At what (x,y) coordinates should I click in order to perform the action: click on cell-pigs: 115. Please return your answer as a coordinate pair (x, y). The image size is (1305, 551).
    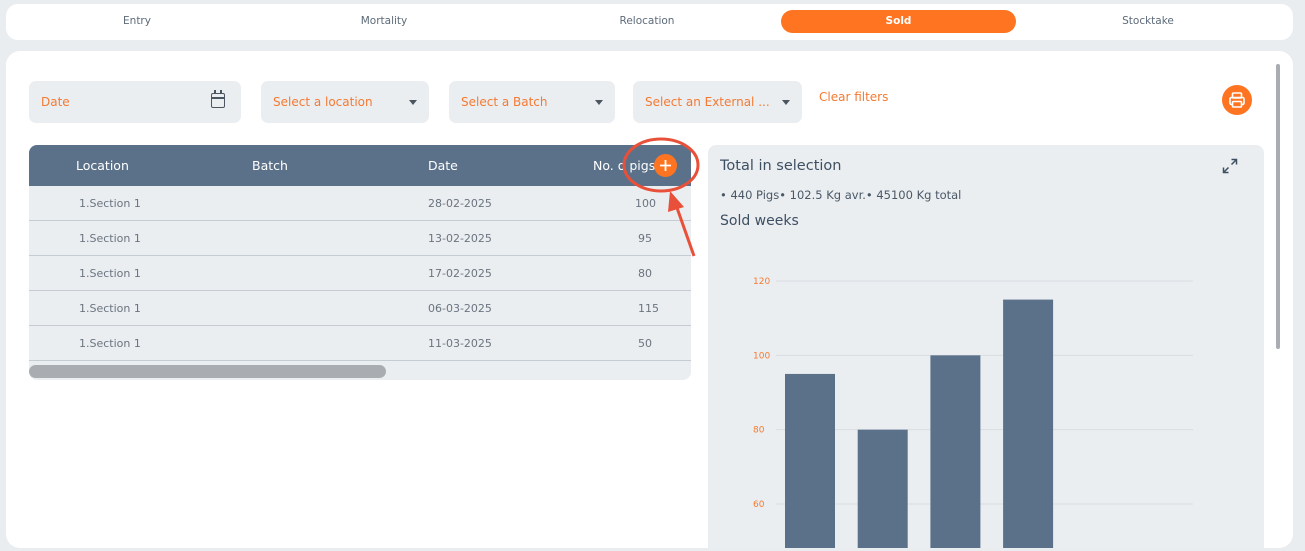
    Looking at the image, I should click on (648, 308).